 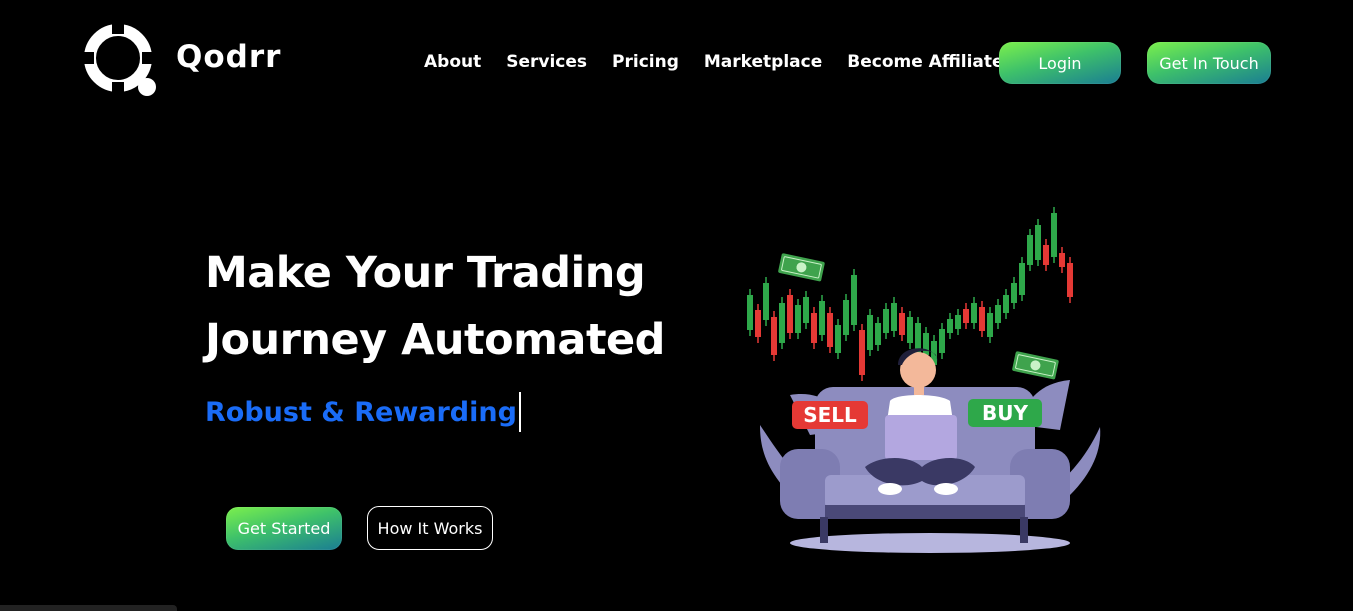 I want to click on brand-name: Qodrr, so click(x=229, y=57).